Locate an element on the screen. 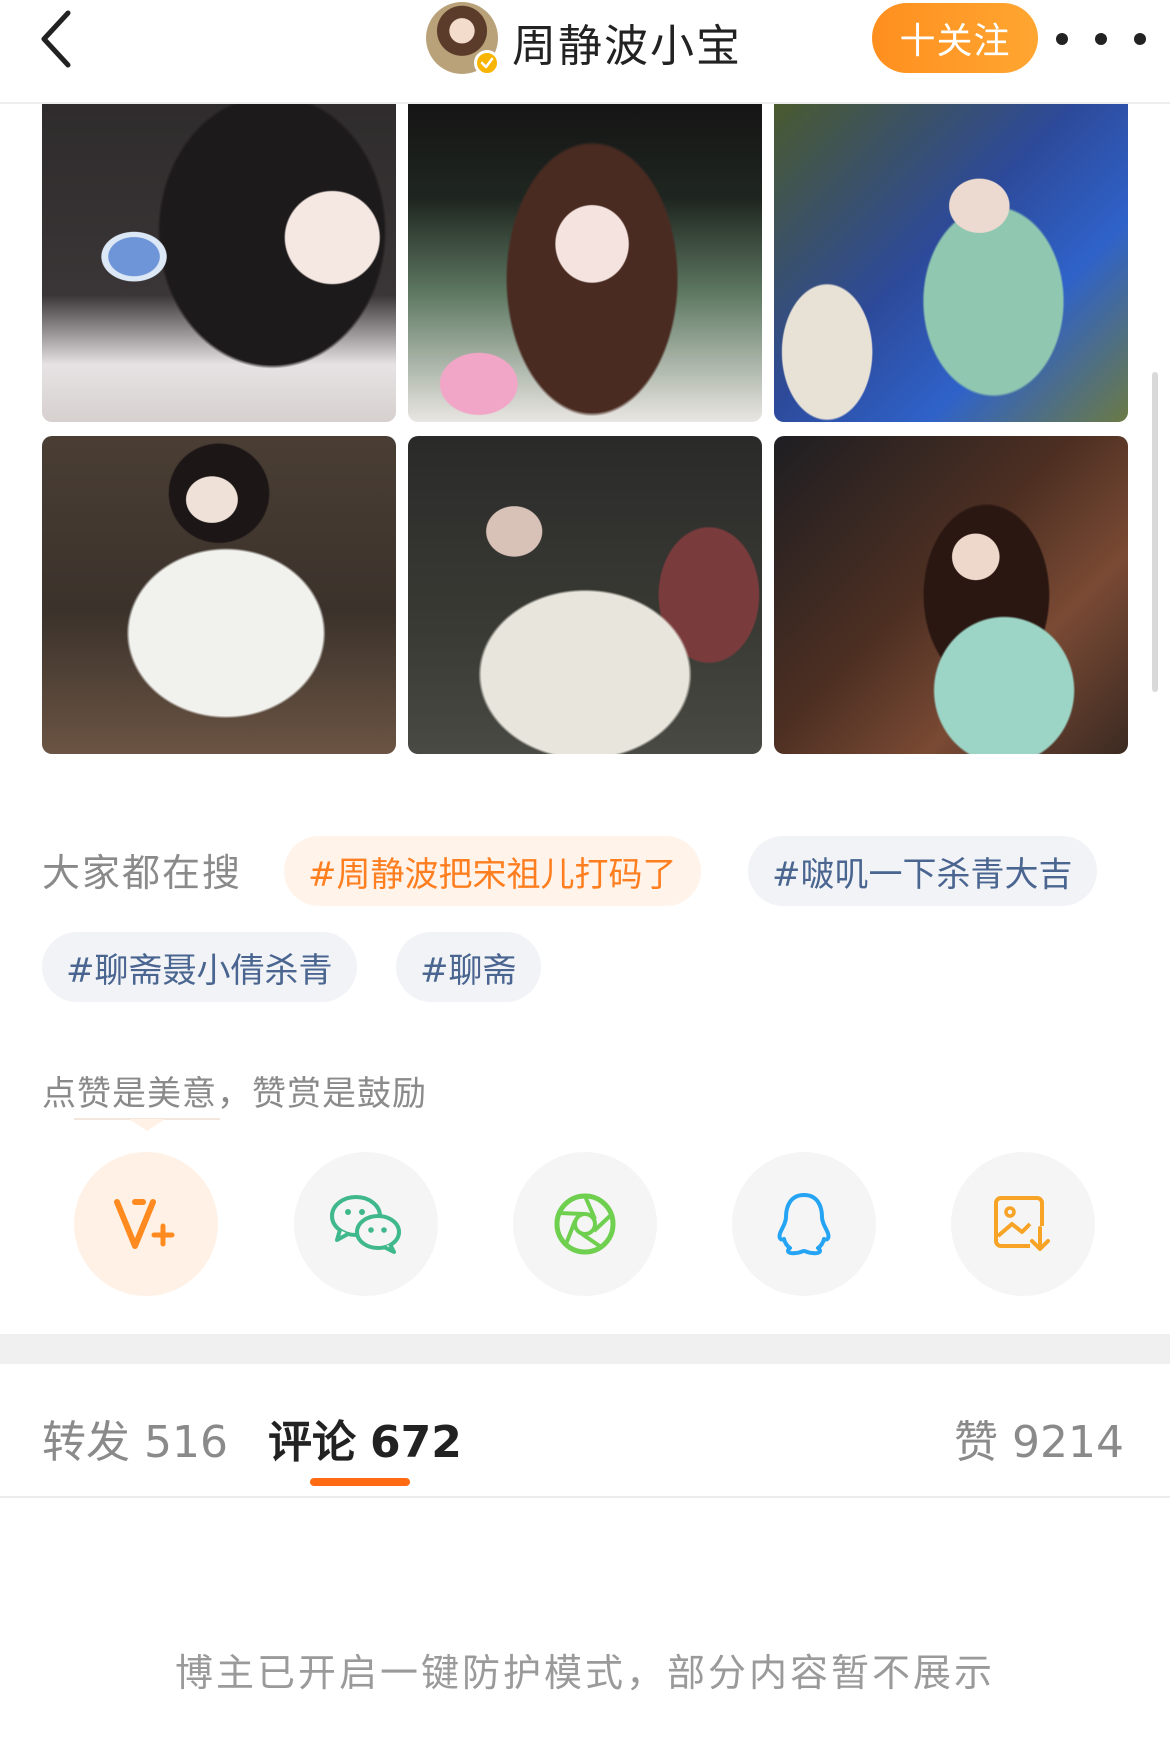  more-options-button is located at coordinates (1101, 39).